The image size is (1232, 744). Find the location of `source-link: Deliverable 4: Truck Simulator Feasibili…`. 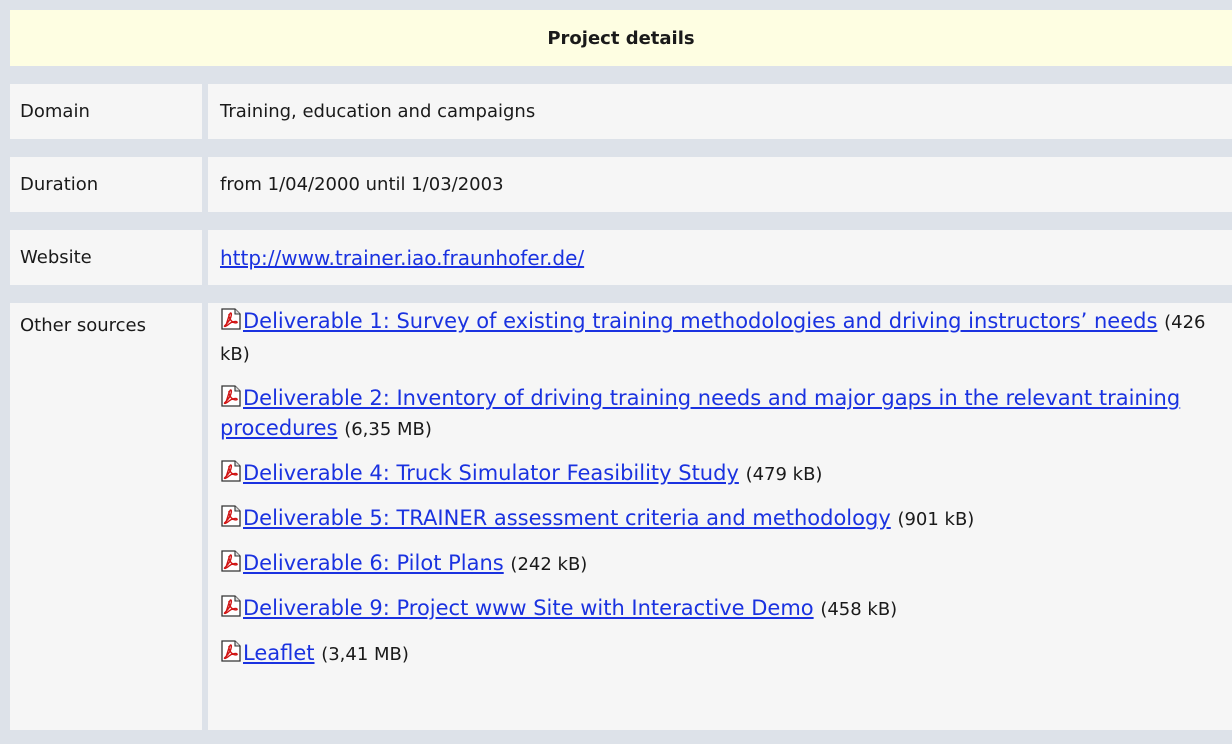

source-link: Deliverable 4: Truck Simulator Feasibili… is located at coordinates (491, 473).